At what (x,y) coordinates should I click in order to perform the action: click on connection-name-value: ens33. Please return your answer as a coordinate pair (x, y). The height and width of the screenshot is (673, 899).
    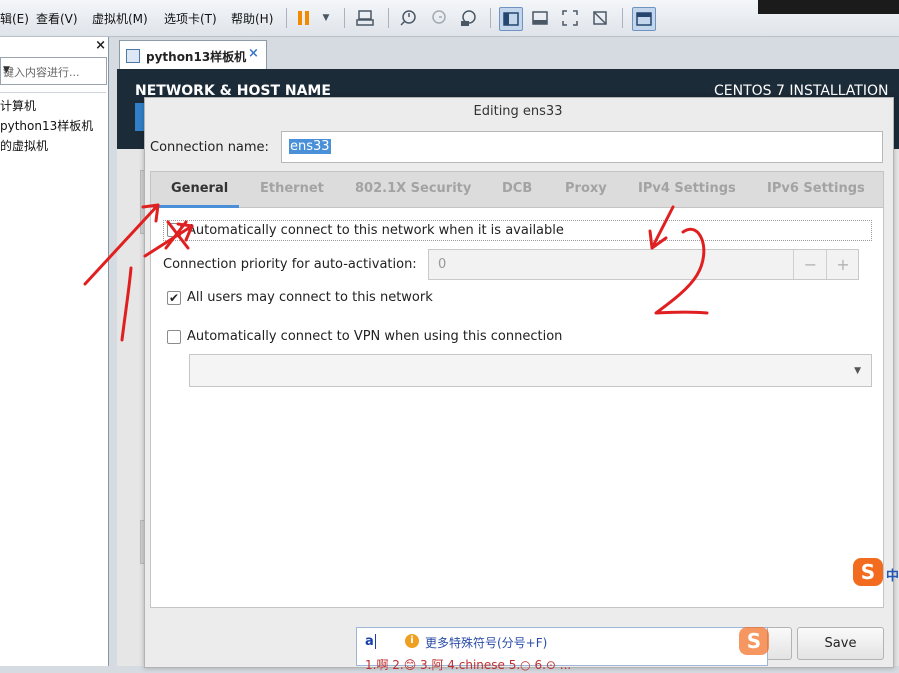
    Looking at the image, I should click on (310, 146).